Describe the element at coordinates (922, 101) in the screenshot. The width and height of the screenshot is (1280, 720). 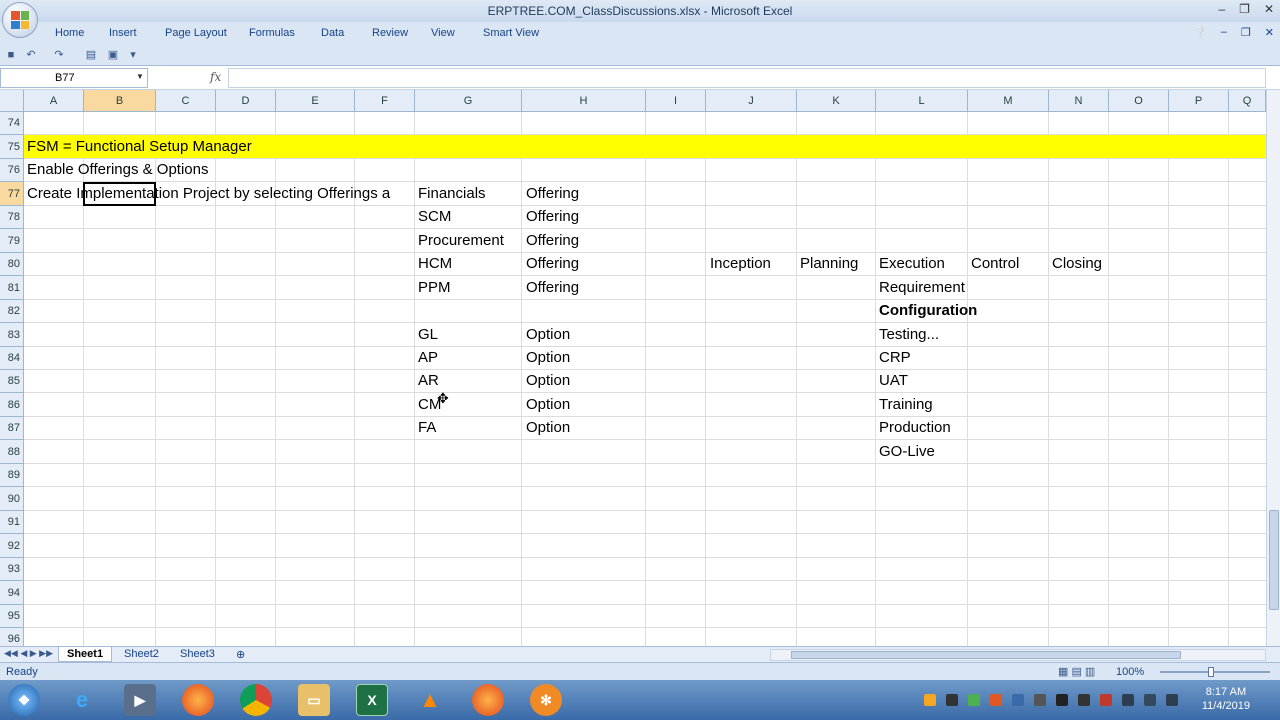
I see `column-header-l: L` at that location.